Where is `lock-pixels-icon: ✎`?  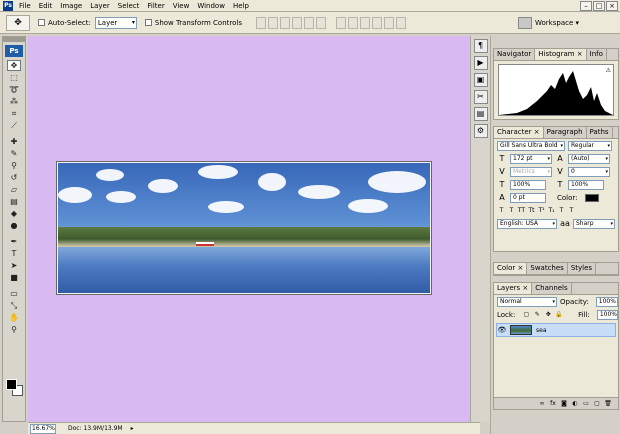
lock-pixels-icon: ✎ is located at coordinates (537, 315).